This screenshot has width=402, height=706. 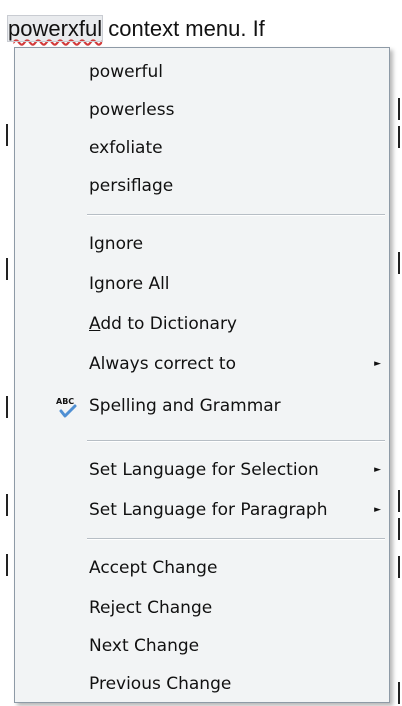 What do you see at coordinates (144, 646) in the screenshot?
I see `menu-item-label: Next Change` at bounding box center [144, 646].